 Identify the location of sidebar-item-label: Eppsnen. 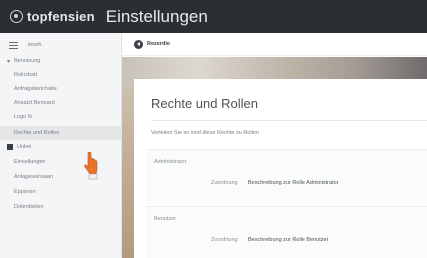
(25, 192).